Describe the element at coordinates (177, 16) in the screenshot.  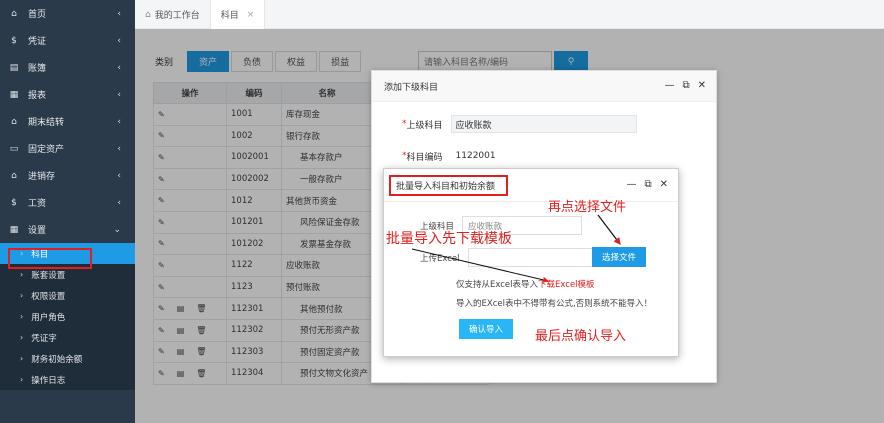
I see `tab-workbench-label: 我的工作台` at that location.